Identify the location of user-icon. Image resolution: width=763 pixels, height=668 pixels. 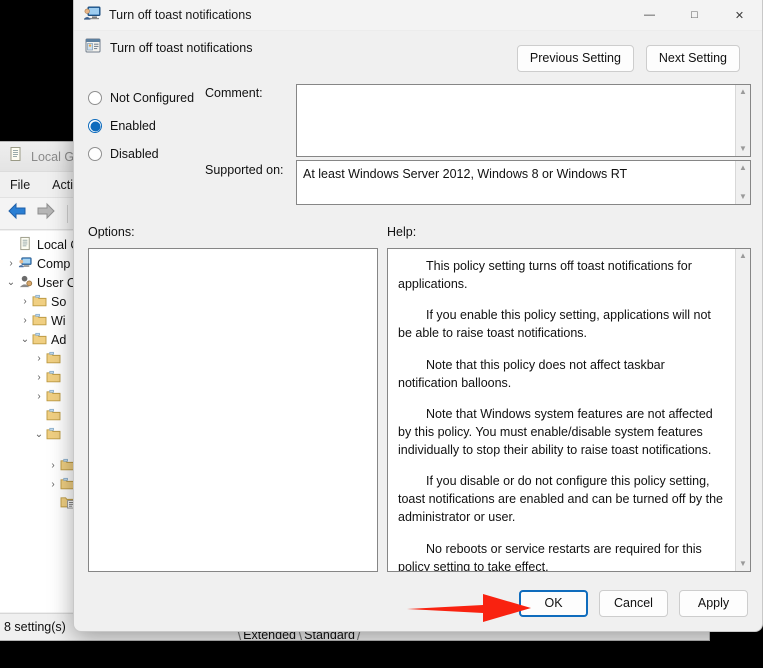
(25, 283).